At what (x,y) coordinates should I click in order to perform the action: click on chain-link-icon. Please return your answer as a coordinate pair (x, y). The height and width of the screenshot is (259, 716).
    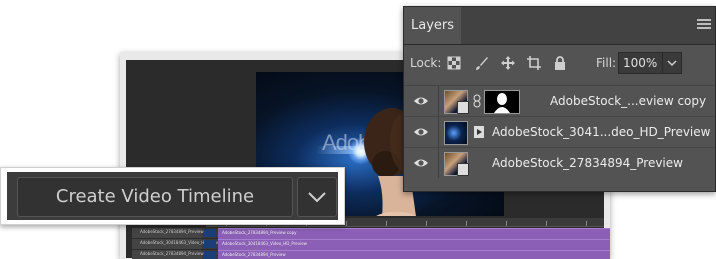
    Looking at the image, I should click on (477, 101).